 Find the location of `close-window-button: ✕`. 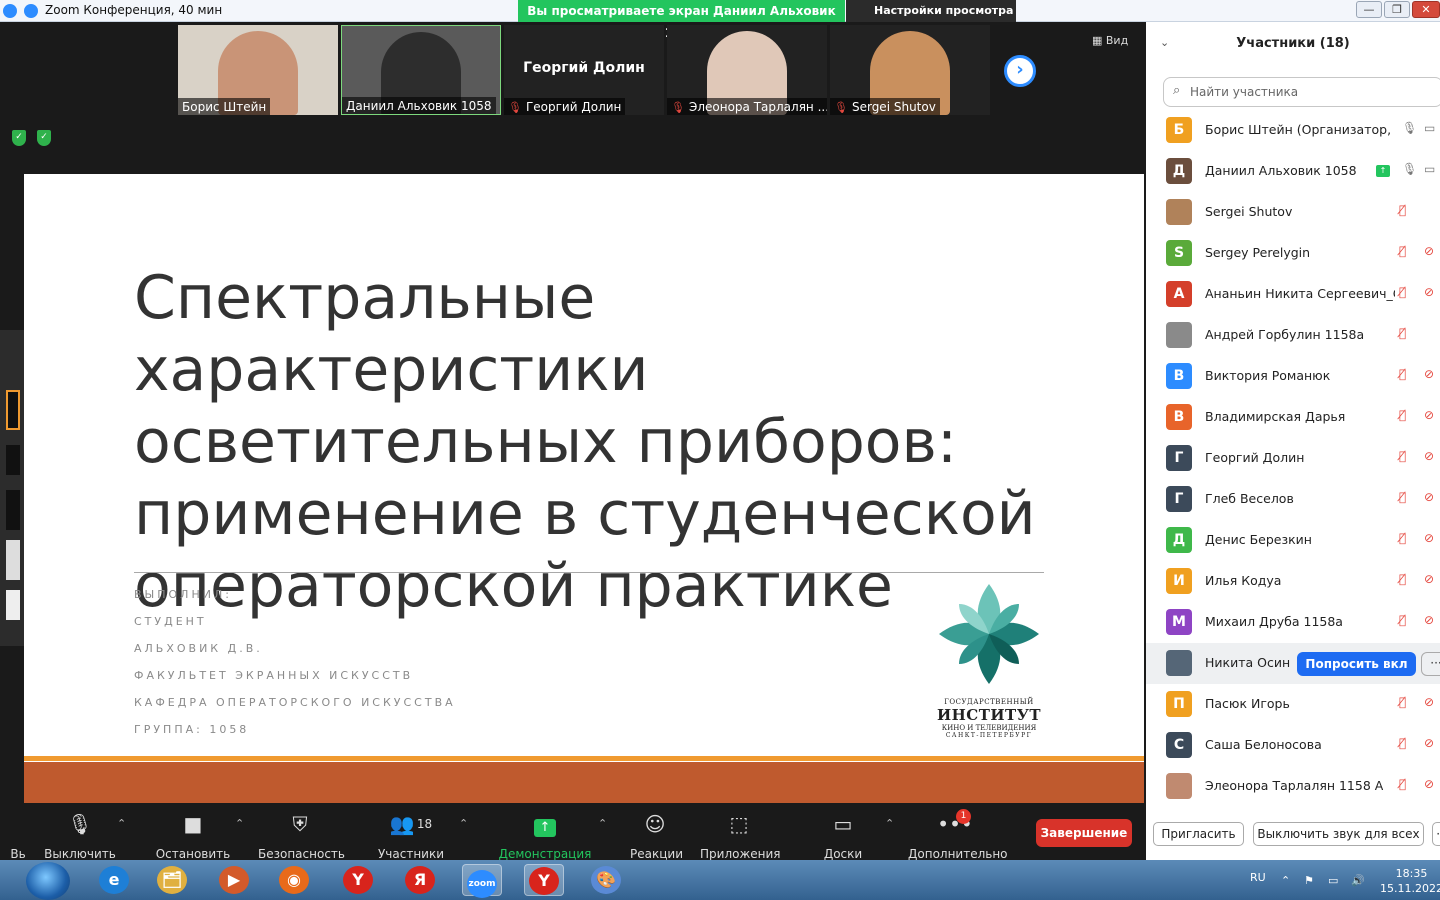

close-window-button: ✕ is located at coordinates (1426, 9).